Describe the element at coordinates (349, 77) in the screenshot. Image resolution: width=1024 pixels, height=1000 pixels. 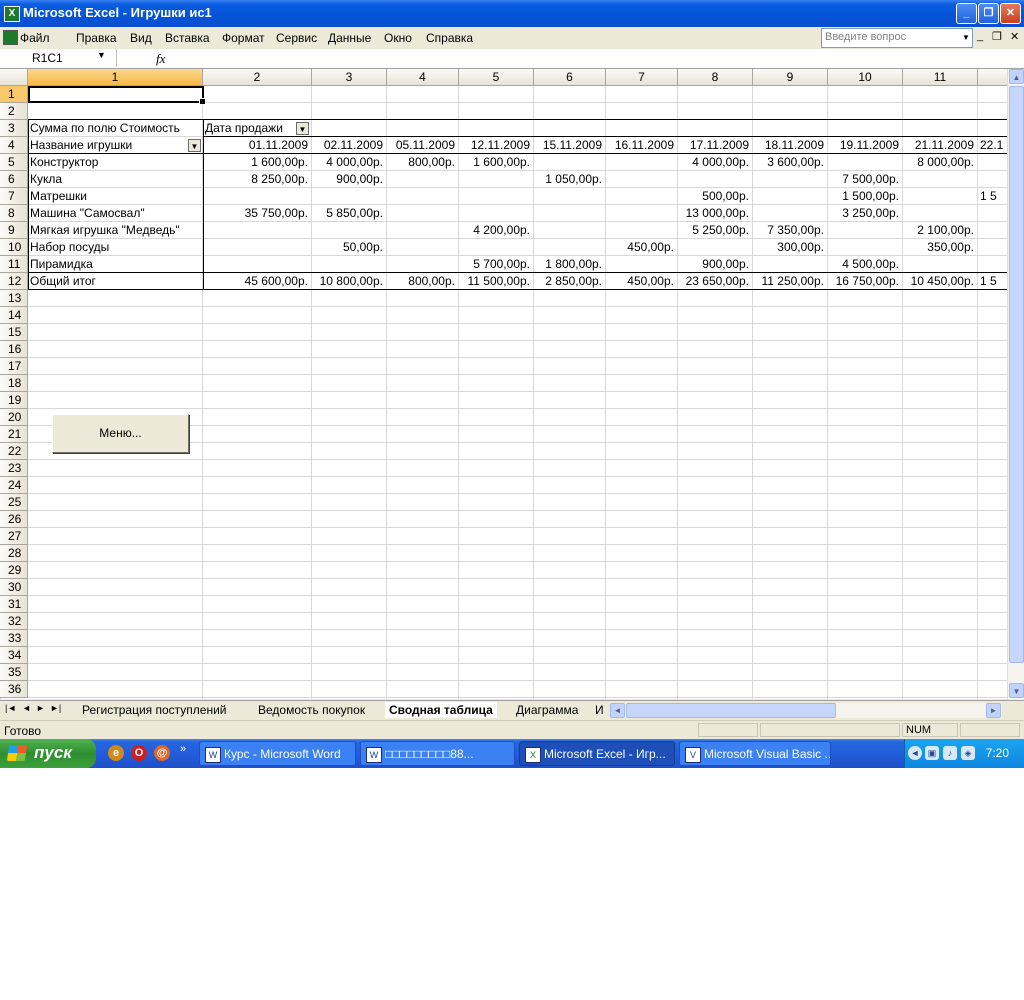
I see `column-header: 3` at that location.